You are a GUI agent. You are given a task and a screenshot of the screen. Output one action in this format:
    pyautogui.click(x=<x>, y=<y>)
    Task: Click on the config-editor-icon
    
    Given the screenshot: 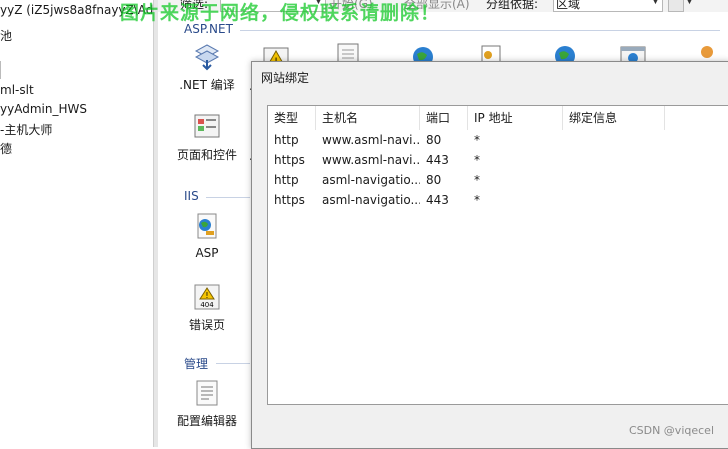 What is the action you would take?
    pyautogui.click(x=207, y=393)
    